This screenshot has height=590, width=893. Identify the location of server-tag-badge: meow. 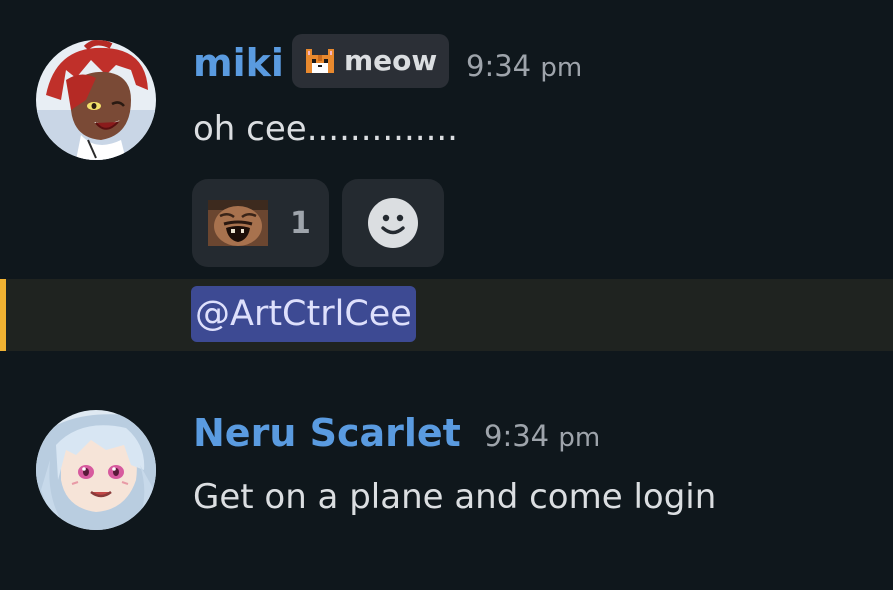
(371, 61).